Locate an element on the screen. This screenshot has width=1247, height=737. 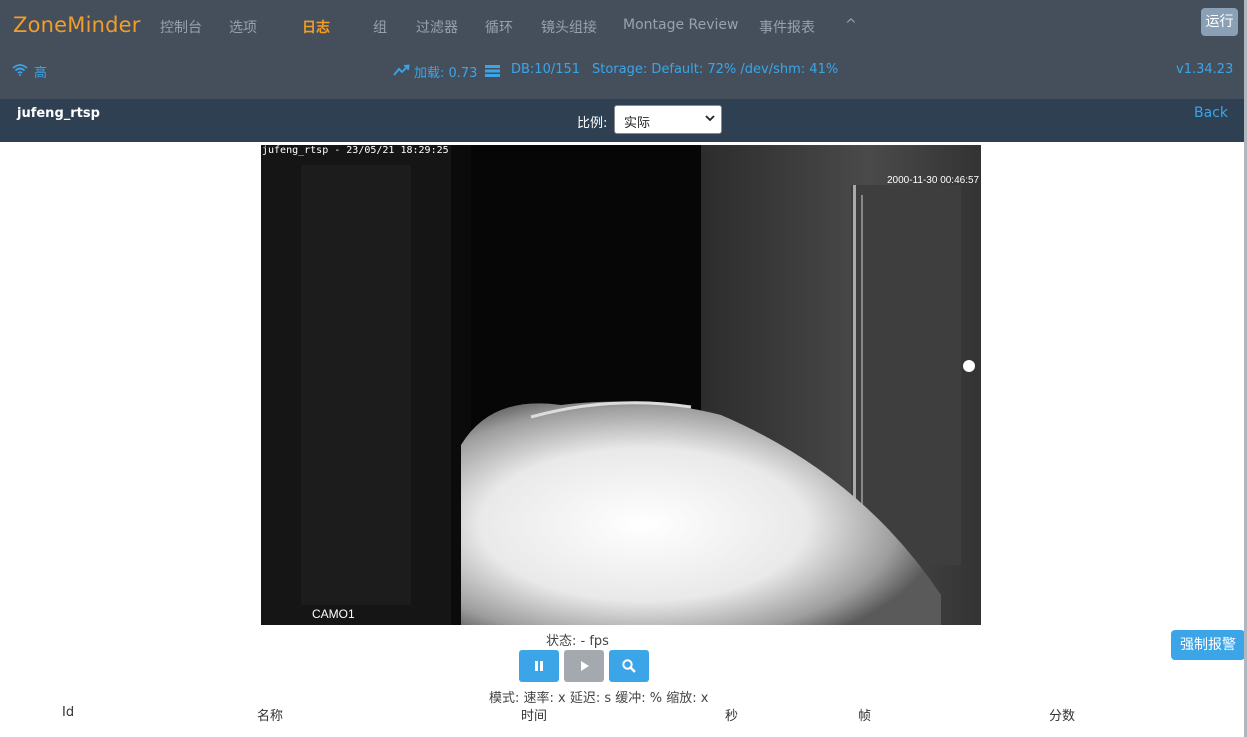
column-header-seconds: 秒 is located at coordinates (731, 714).